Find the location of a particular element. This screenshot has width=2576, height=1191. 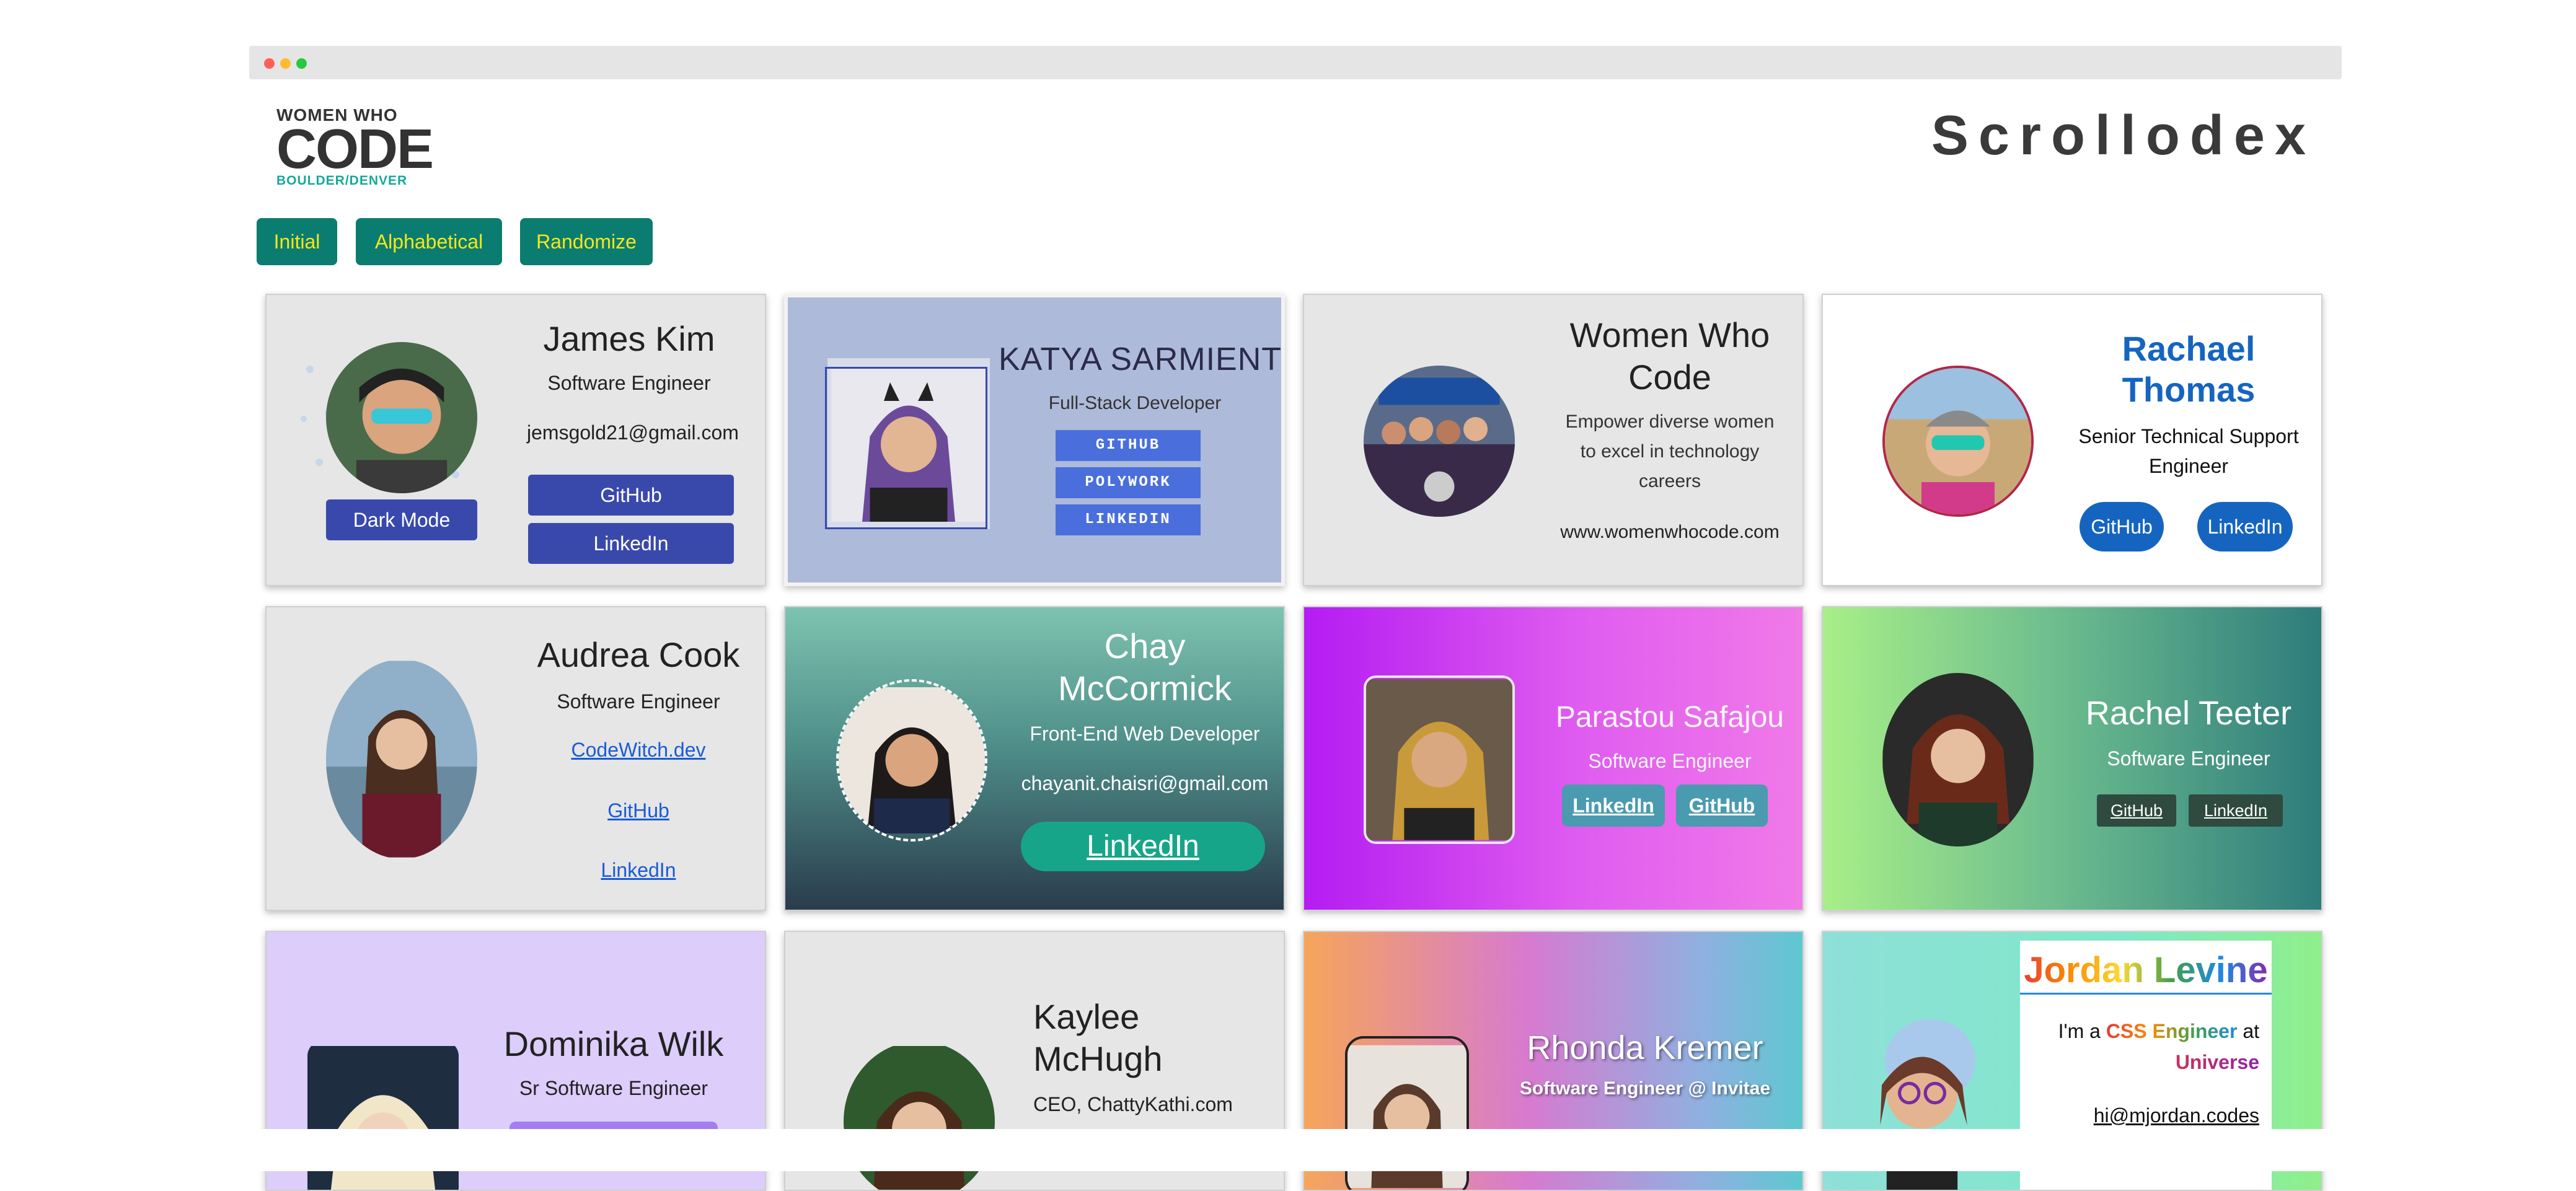

card-name: KATYA SARMIENTO is located at coordinates (1142, 359).